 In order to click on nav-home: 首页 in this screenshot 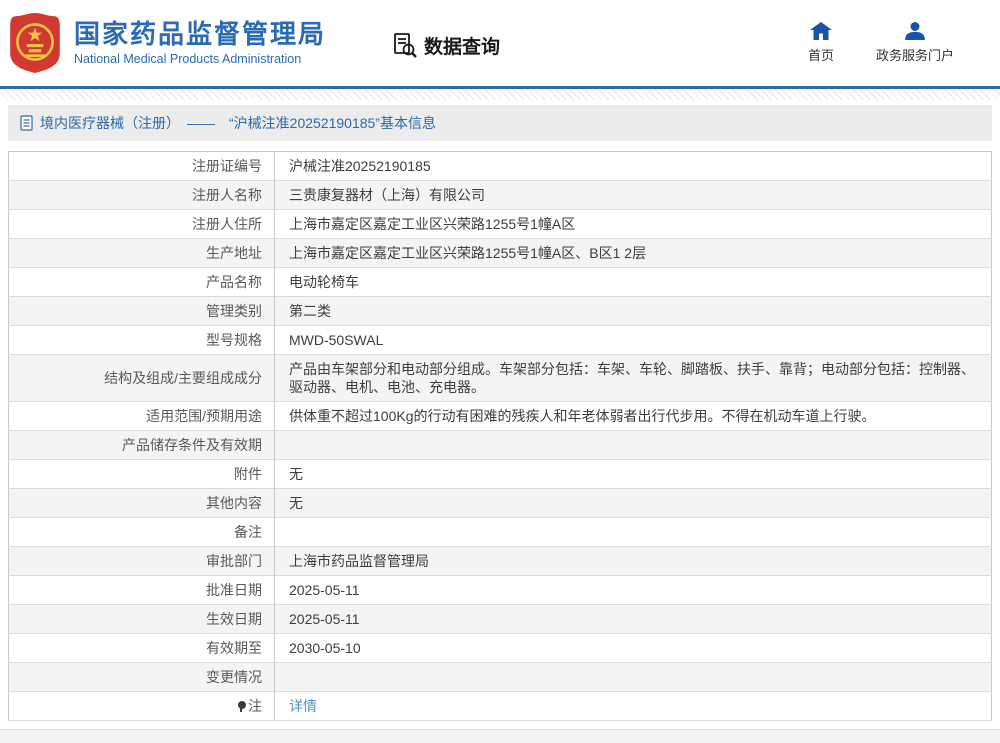, I will do `click(821, 43)`.